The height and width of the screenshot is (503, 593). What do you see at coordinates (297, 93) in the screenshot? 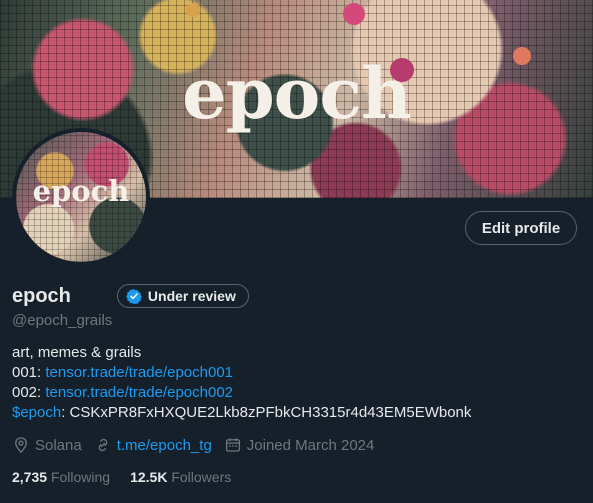
I see `banner-title: epoch` at bounding box center [297, 93].